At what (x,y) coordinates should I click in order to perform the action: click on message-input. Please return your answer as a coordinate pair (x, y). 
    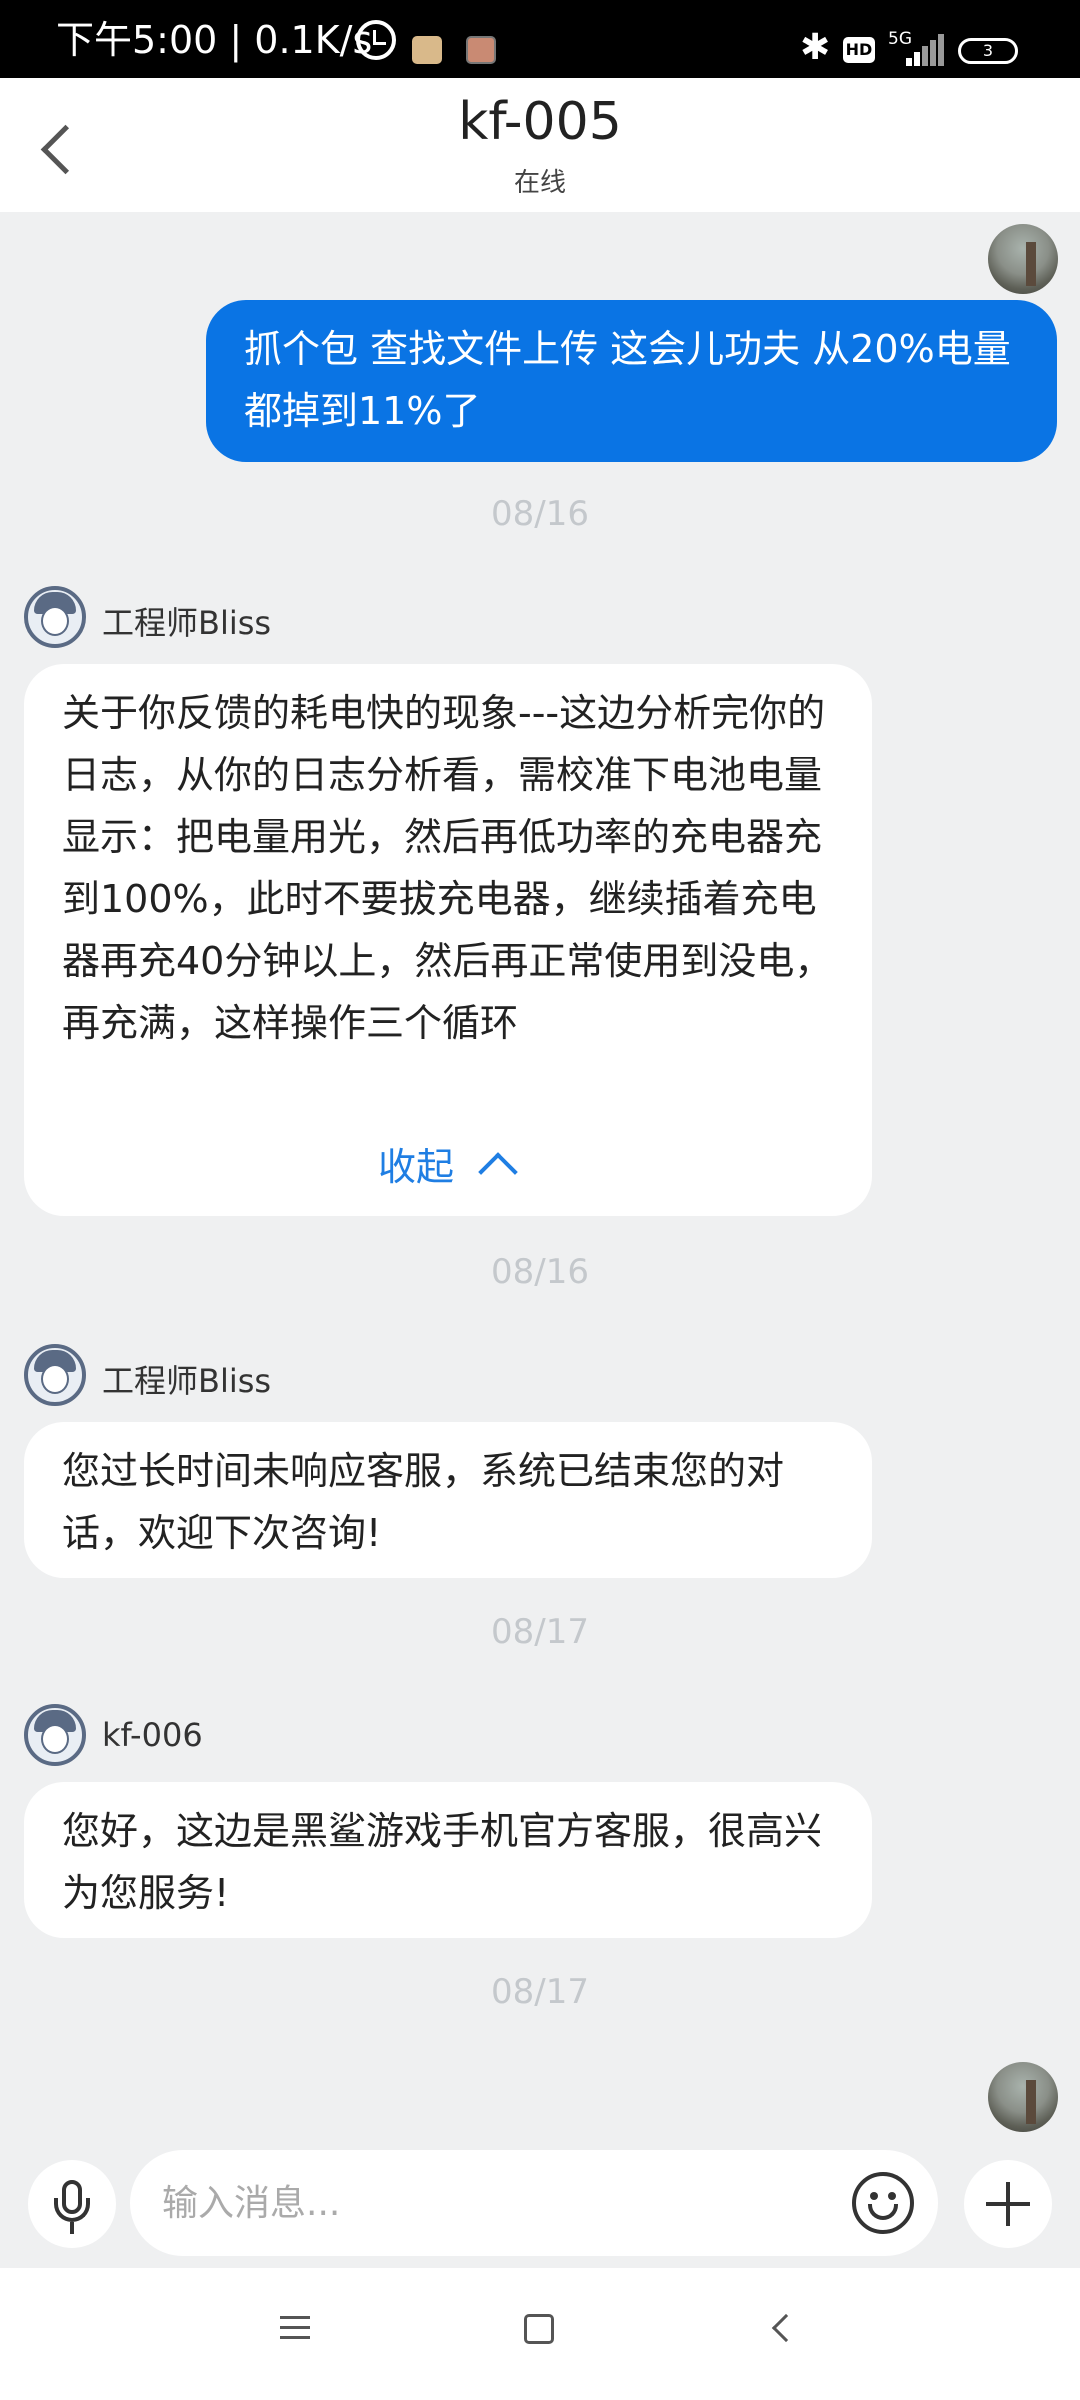
    Looking at the image, I should click on (534, 2203).